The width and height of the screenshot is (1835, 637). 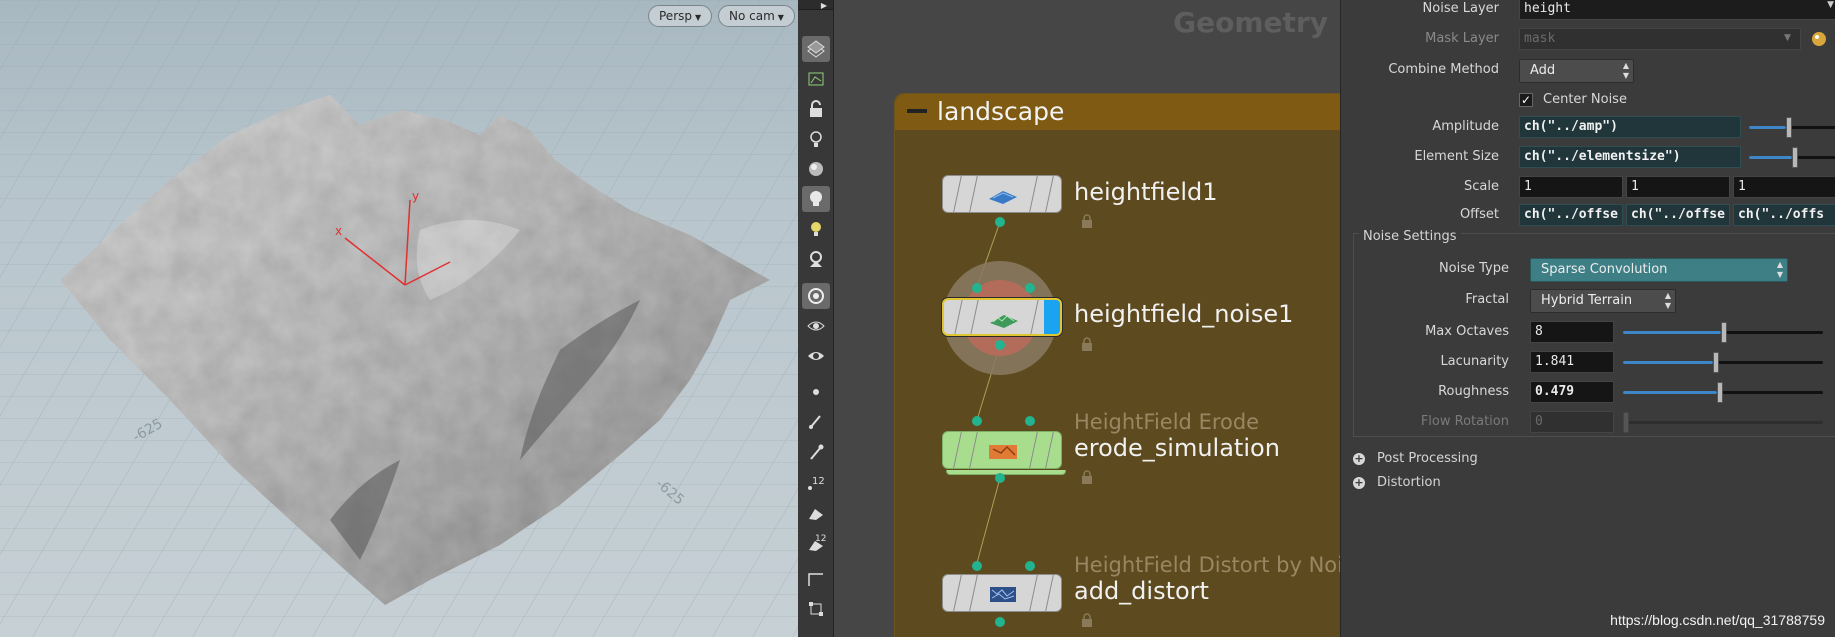 I want to click on noise-type-menu: Sparse Convolution ▲ ▼, so click(x=1659, y=270).